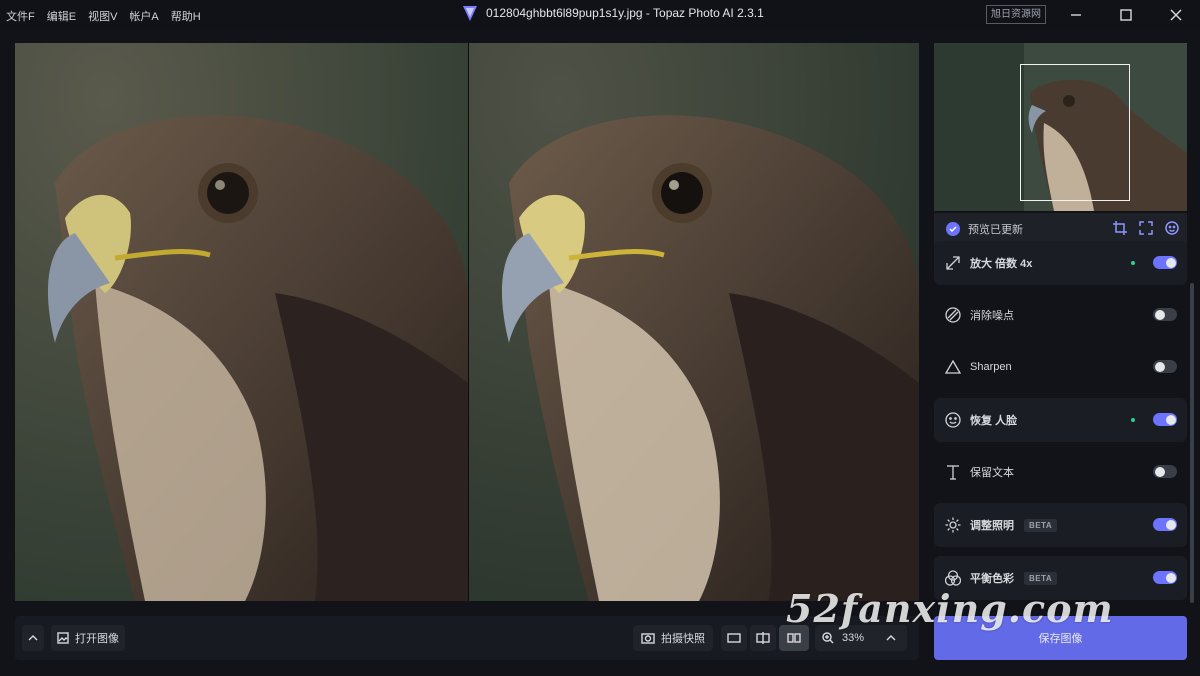 This screenshot has height=676, width=1200. What do you see at coordinates (953, 315) in the screenshot?
I see `denoise-icon` at bounding box center [953, 315].